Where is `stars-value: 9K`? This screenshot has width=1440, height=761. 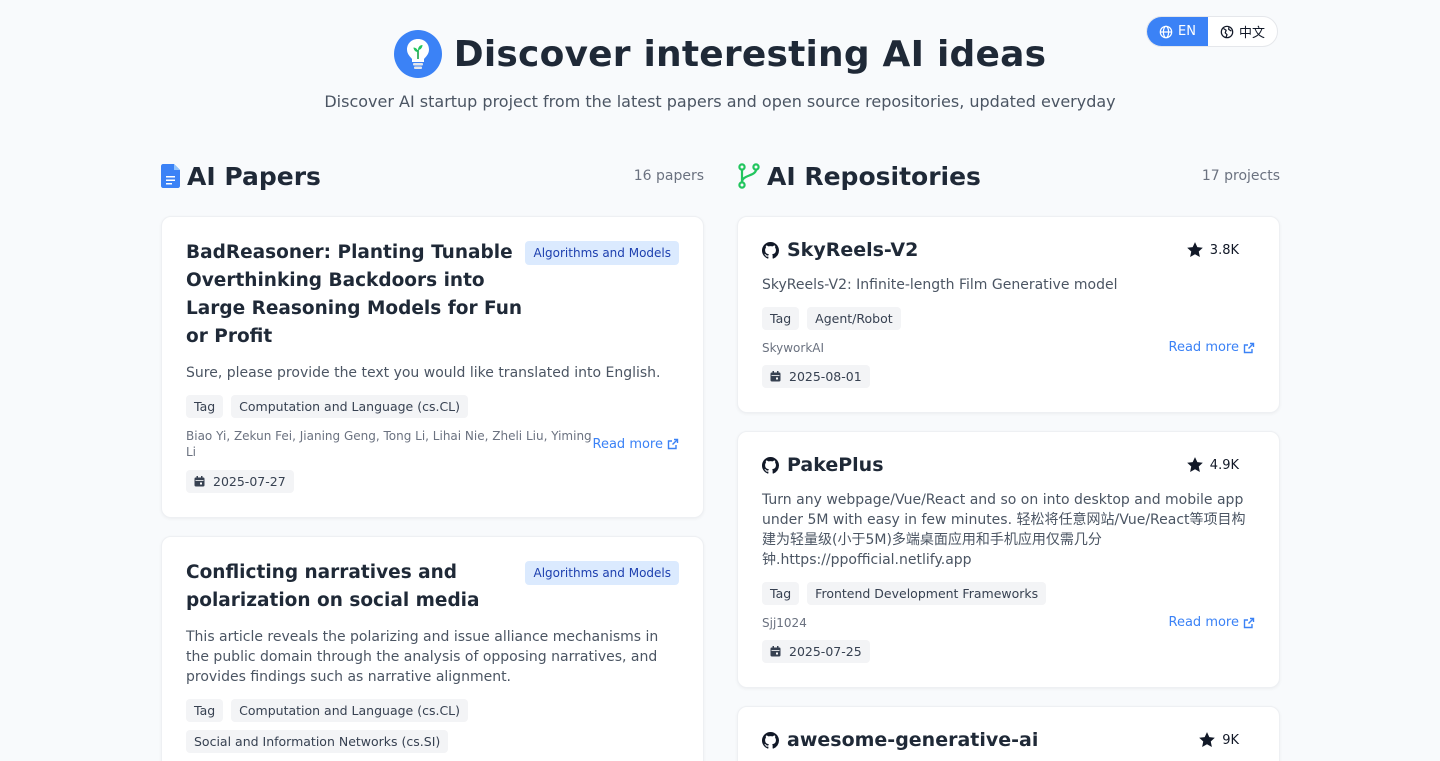 stars-value: 9K is located at coordinates (1230, 740).